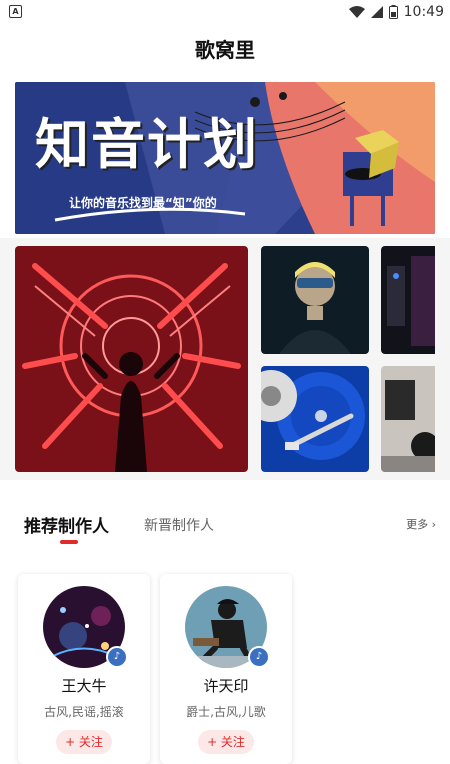 The width and height of the screenshot is (450, 764). What do you see at coordinates (225, 50) in the screenshot?
I see `page-title: 歌窝里` at bounding box center [225, 50].